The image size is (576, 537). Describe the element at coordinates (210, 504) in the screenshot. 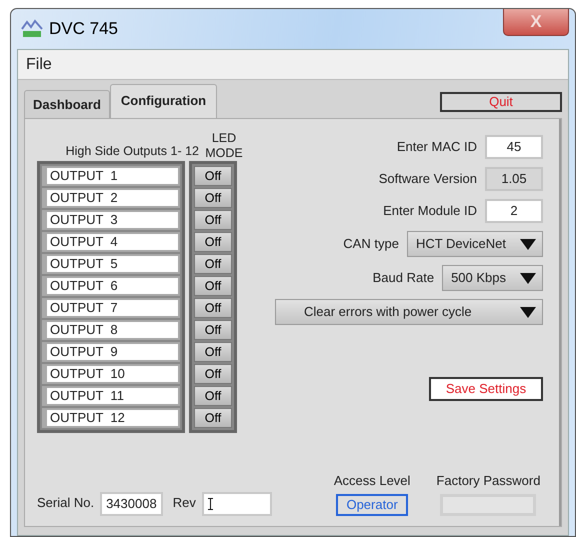

I see `text-cursor-icon` at that location.